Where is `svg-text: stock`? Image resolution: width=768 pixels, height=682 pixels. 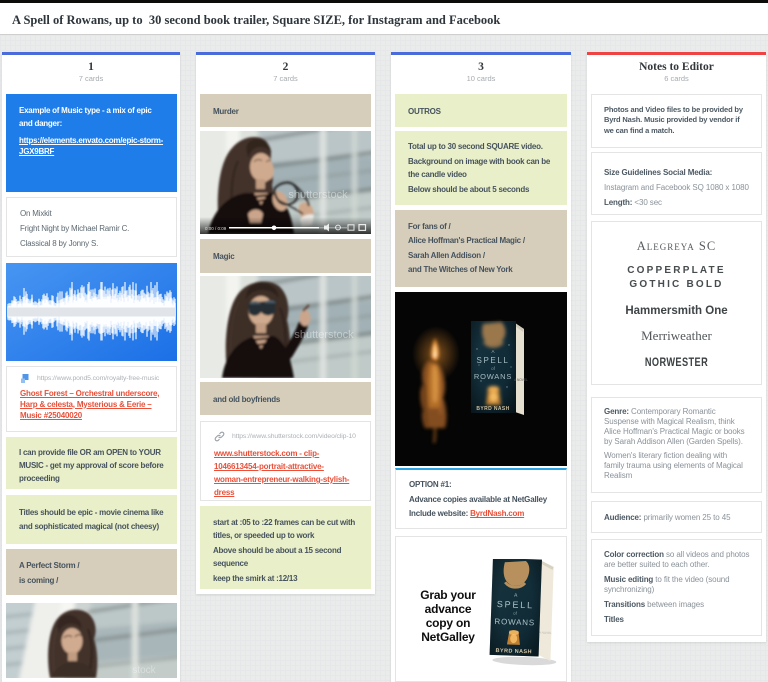
svg-text: stock is located at coordinates (144, 670).